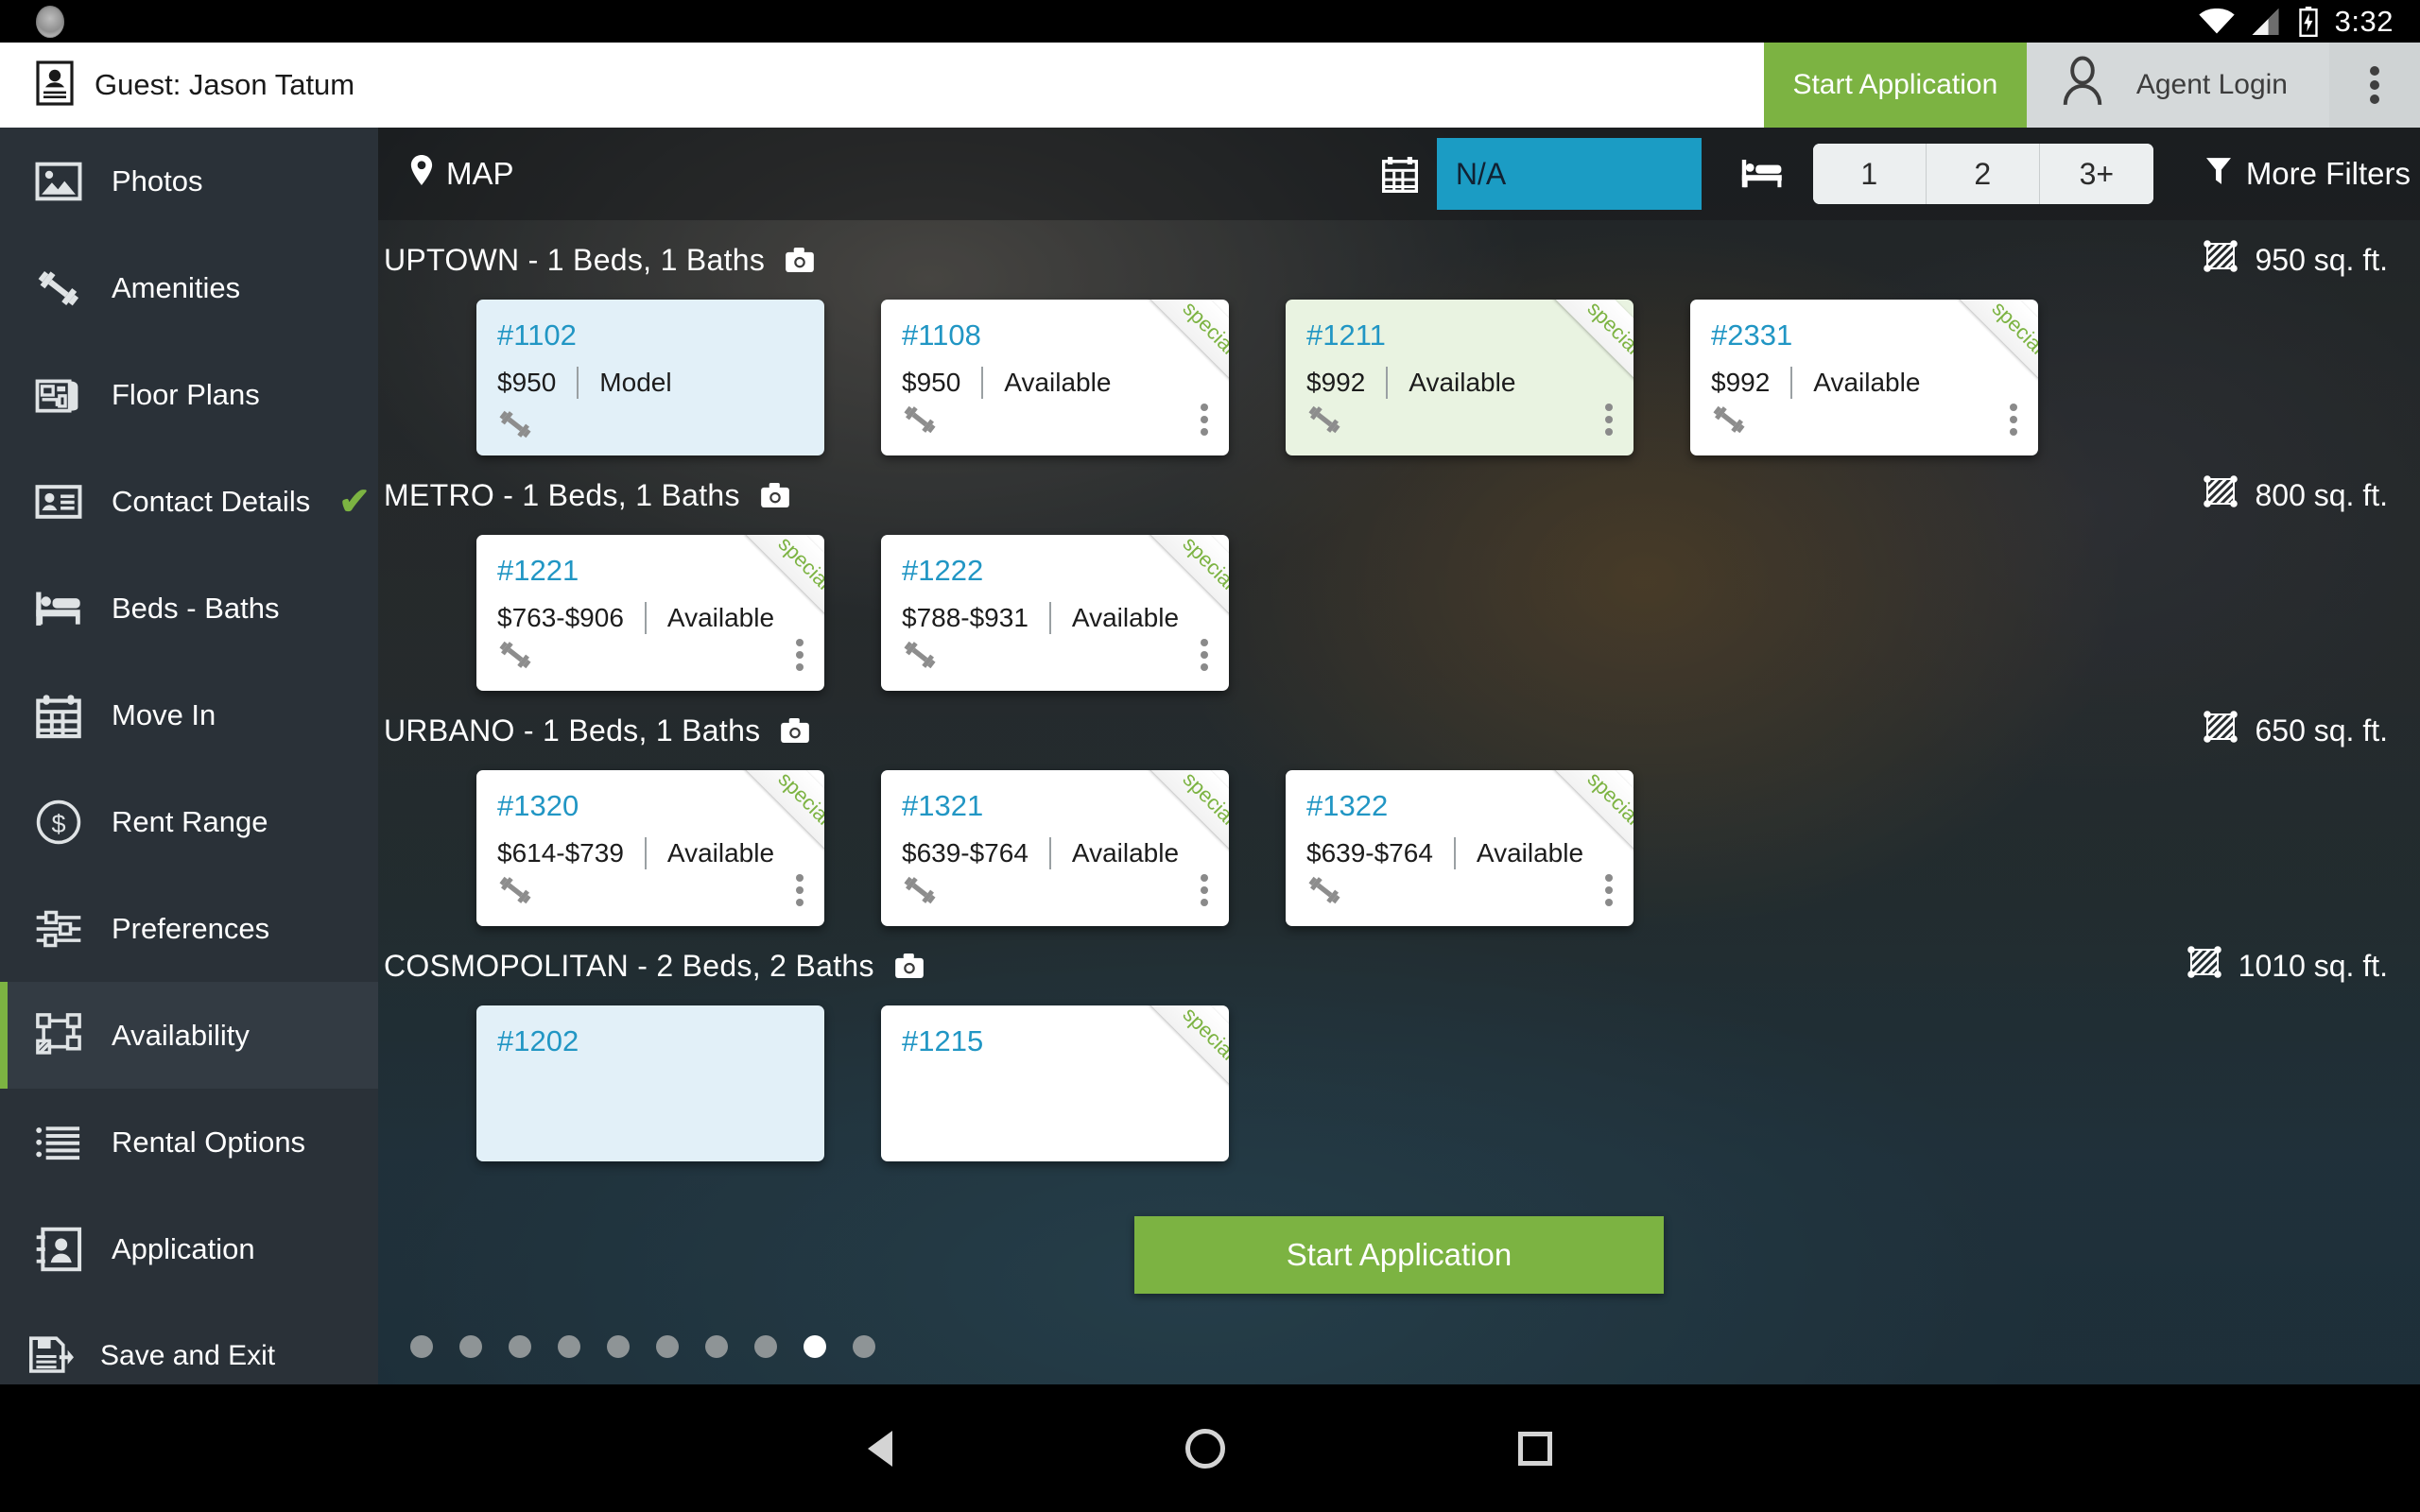 The width and height of the screenshot is (2420, 1512). What do you see at coordinates (189, 1248) in the screenshot?
I see `sidebar-item-application: Application` at bounding box center [189, 1248].